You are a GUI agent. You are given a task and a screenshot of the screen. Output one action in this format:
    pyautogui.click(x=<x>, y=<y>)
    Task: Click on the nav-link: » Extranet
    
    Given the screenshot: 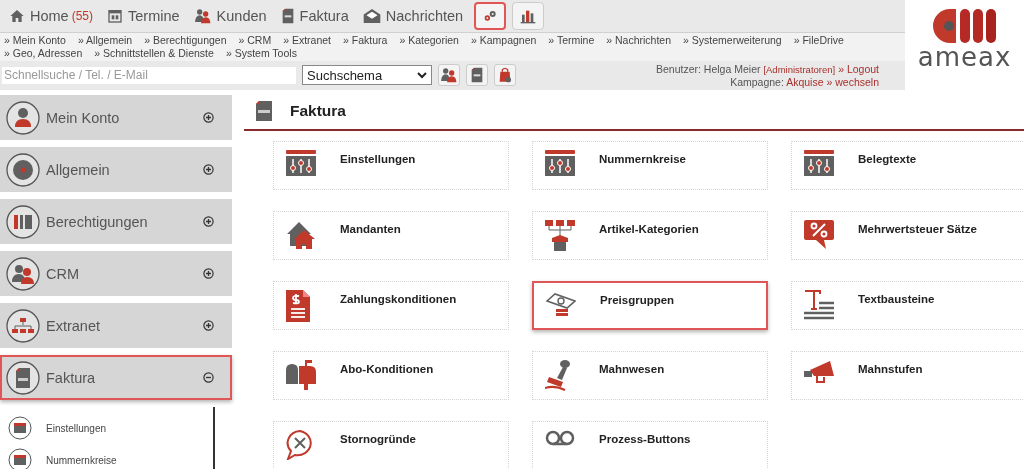 What is the action you would take?
    pyautogui.click(x=307, y=40)
    